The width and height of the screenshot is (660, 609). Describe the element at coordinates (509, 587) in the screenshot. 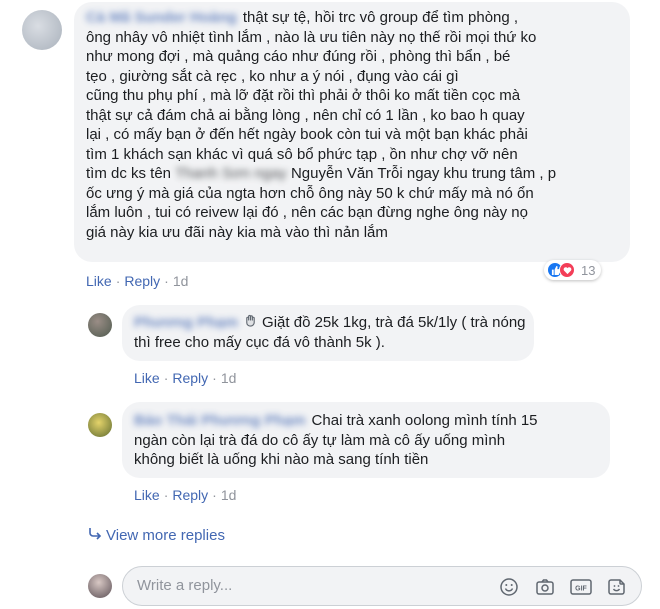

I see `emoji-icon` at that location.